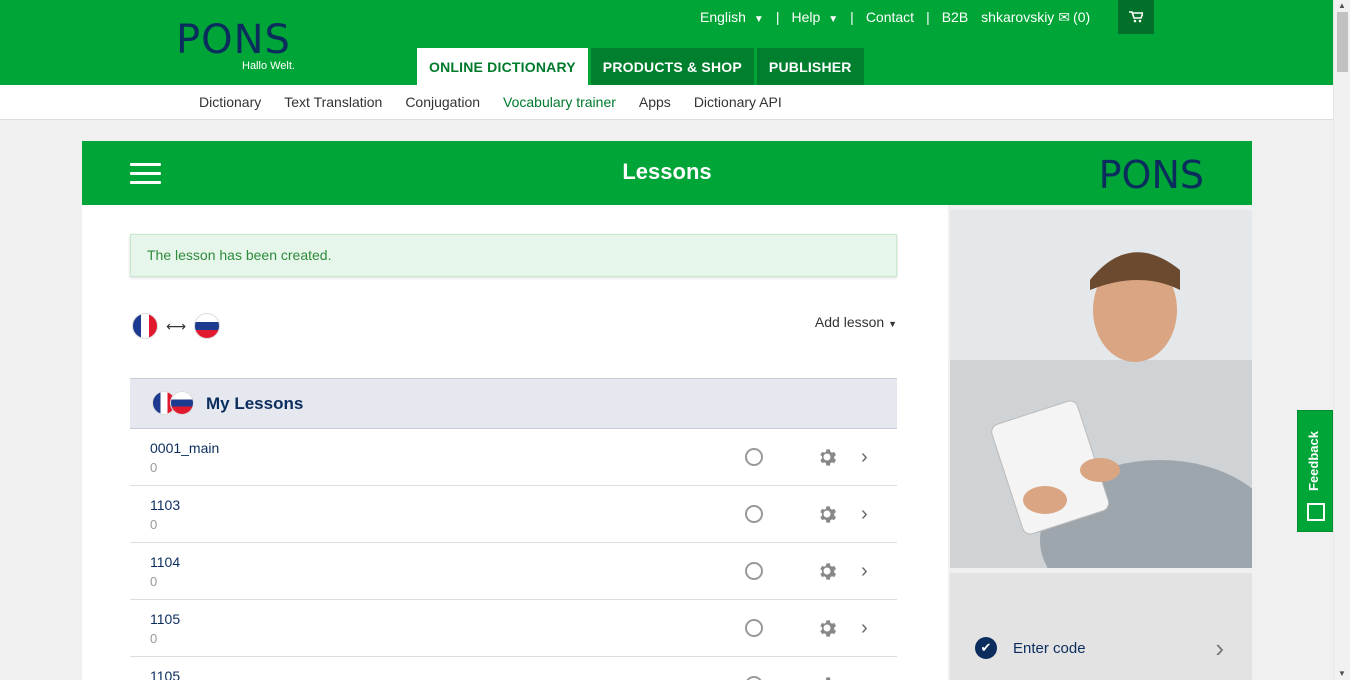  What do you see at coordinates (849, 322) in the screenshot?
I see `add-lesson-label: Add lesson` at bounding box center [849, 322].